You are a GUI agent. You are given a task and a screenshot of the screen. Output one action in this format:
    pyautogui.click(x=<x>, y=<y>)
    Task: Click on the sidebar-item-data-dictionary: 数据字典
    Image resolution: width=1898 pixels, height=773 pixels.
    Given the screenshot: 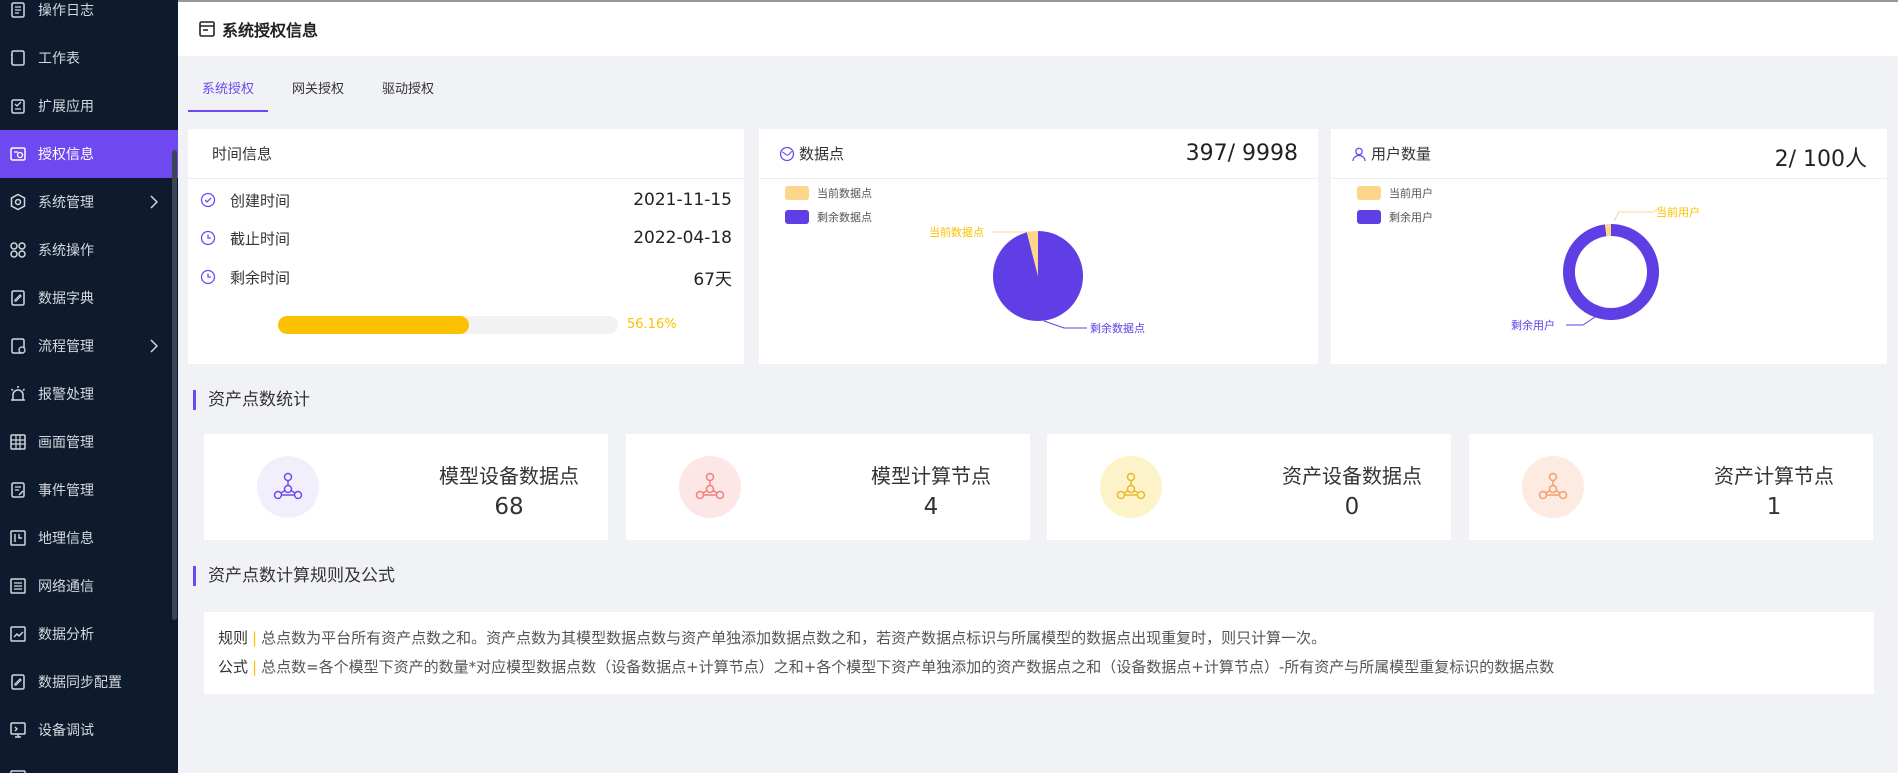 What is the action you would take?
    pyautogui.click(x=89, y=298)
    